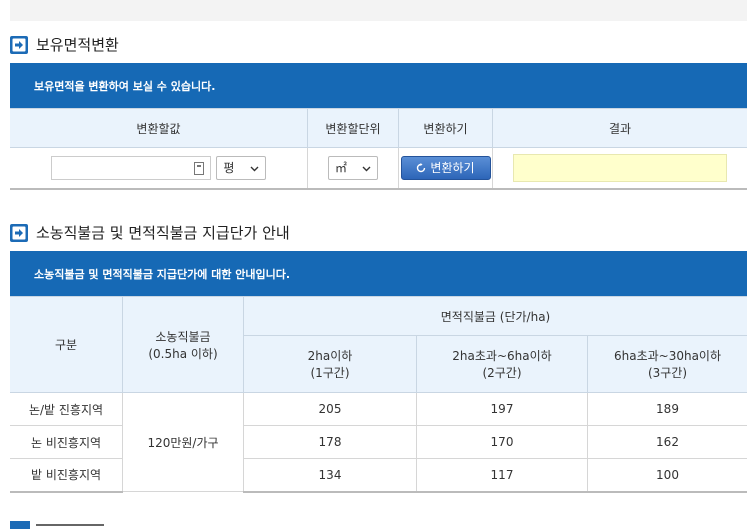 This screenshot has width=751, height=529. I want to click on target-unit-select: ㎡, so click(353, 167).